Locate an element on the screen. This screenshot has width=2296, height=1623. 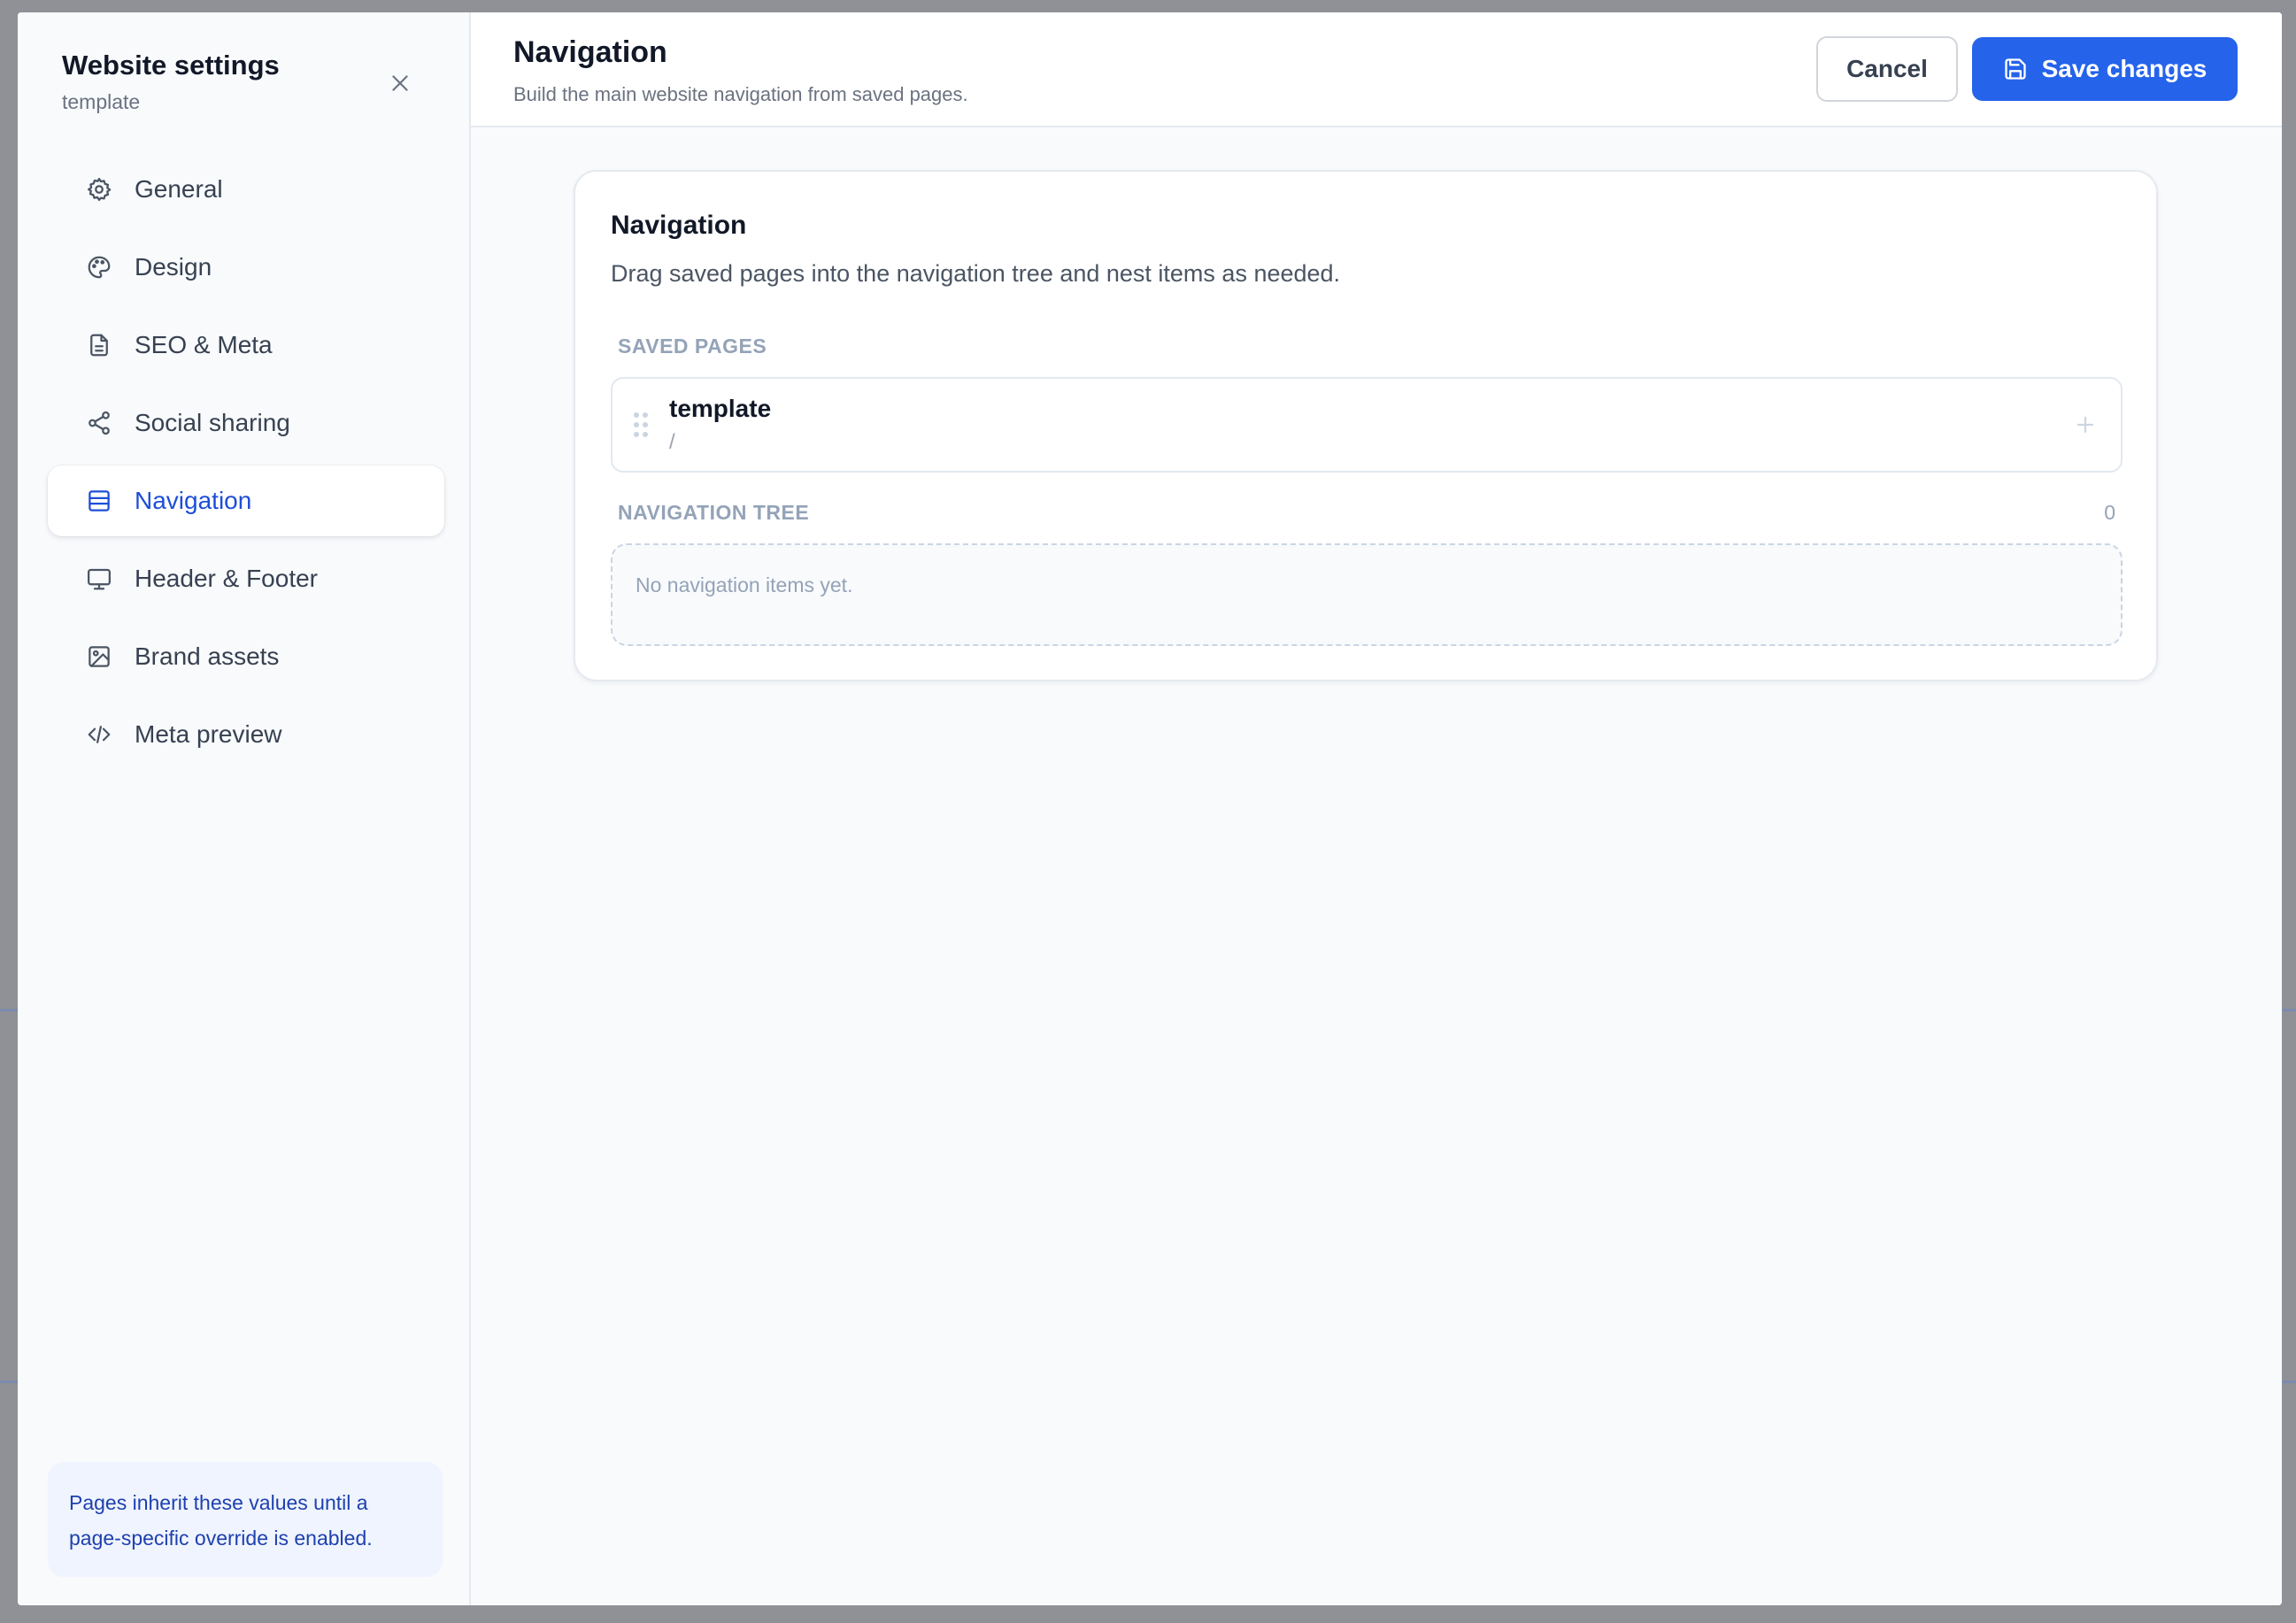
navigation-tree-label: NAVIGATION TREE is located at coordinates (714, 512).